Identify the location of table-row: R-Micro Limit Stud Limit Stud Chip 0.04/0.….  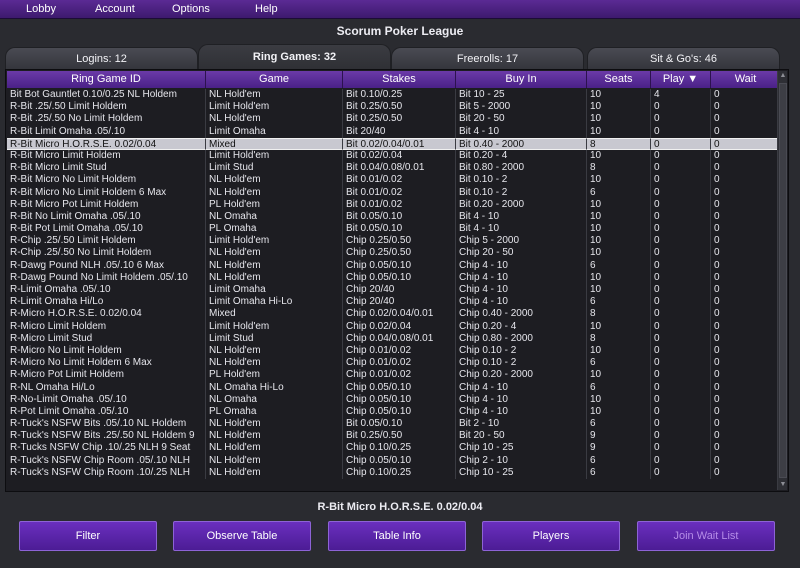
(393, 338).